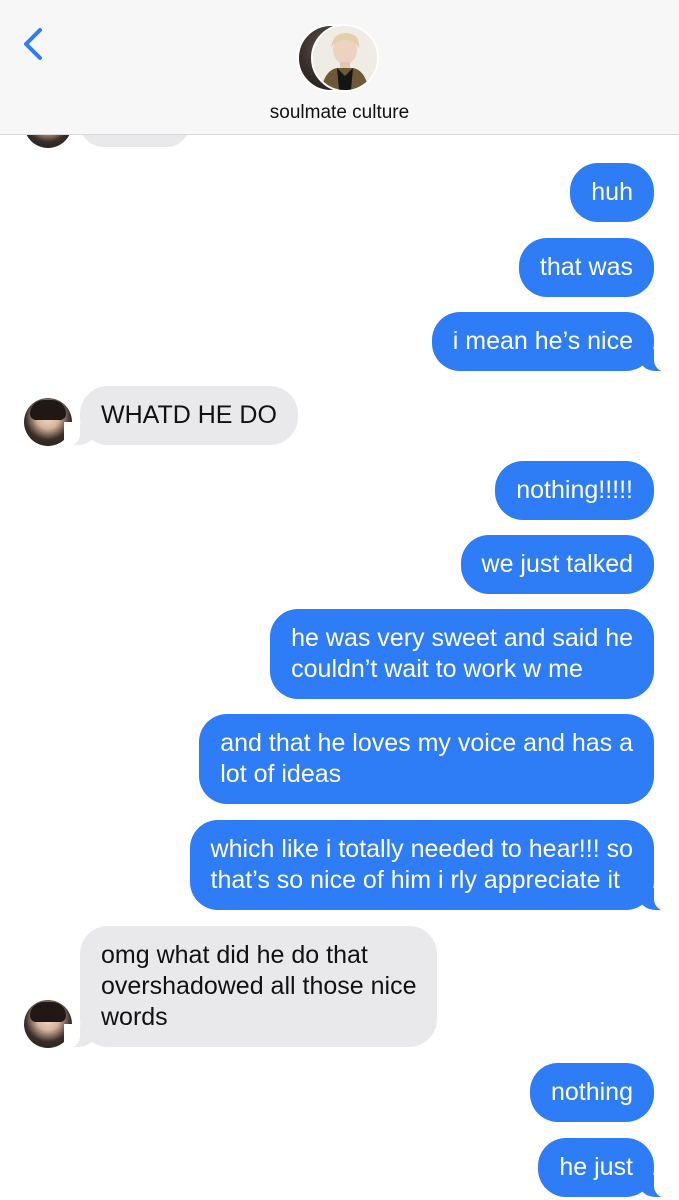  I want to click on message-text: we just talked, so click(557, 564).